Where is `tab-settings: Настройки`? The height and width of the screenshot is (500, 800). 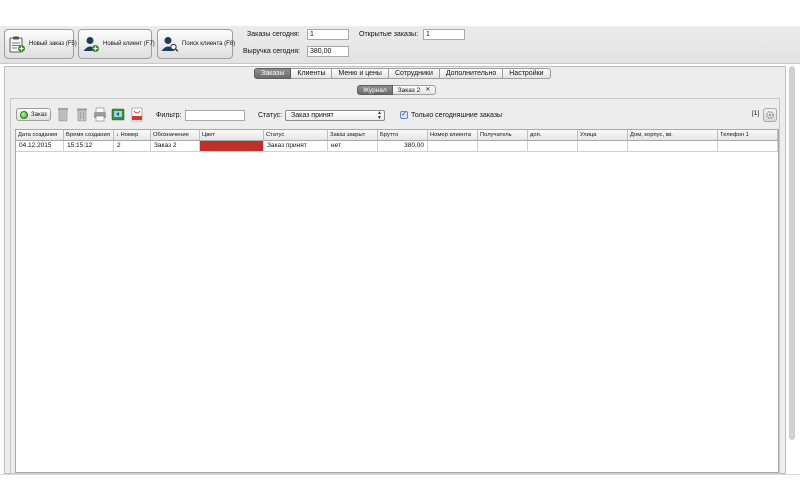 tab-settings: Настройки is located at coordinates (527, 73).